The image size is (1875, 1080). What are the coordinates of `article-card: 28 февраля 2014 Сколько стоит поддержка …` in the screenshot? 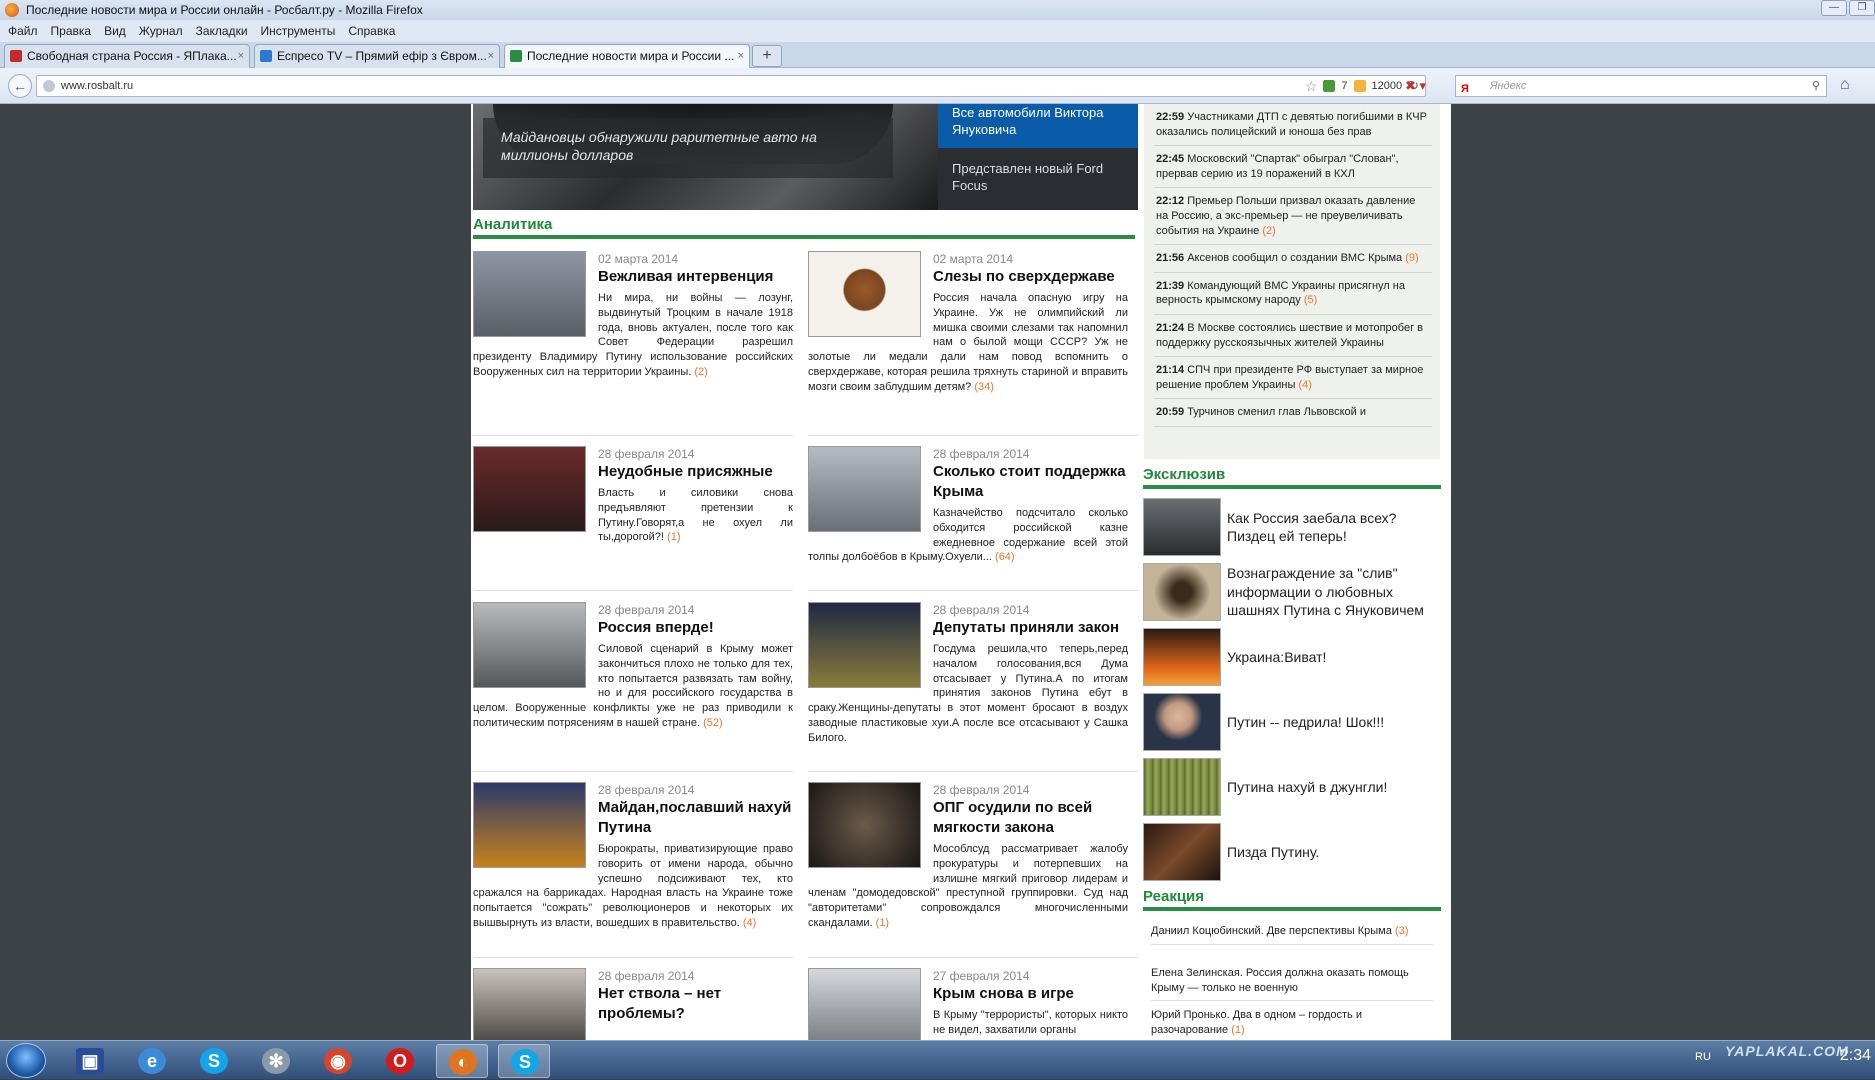 It's located at (968, 505).